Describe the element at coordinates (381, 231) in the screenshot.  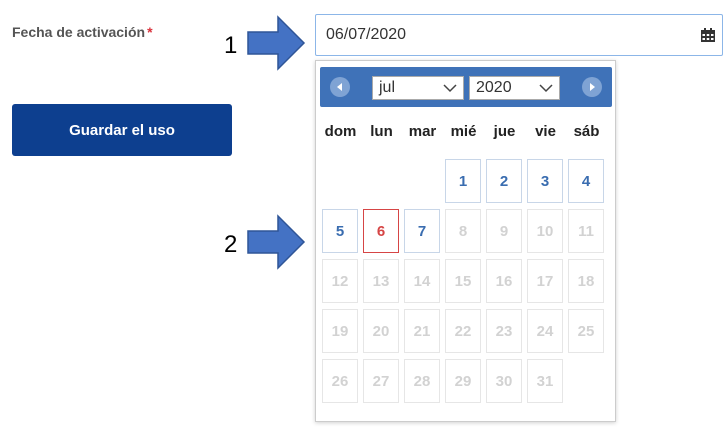
I see `calendar-day-today: 6` at that location.